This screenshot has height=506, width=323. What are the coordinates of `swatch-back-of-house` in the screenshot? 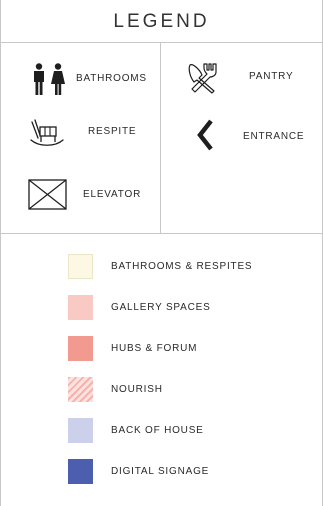 It's located at (80, 430).